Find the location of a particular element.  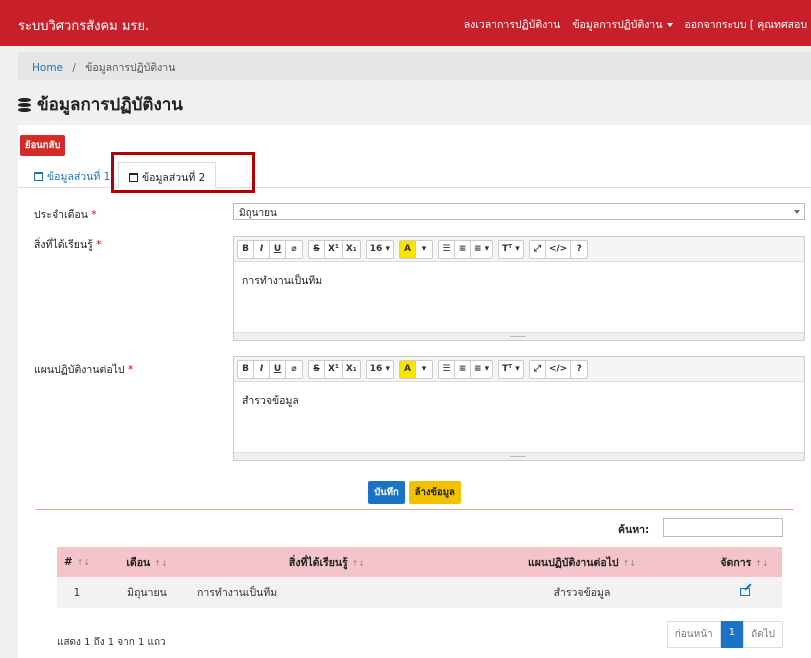

cell-month: มิถุนายน is located at coordinates (147, 593).